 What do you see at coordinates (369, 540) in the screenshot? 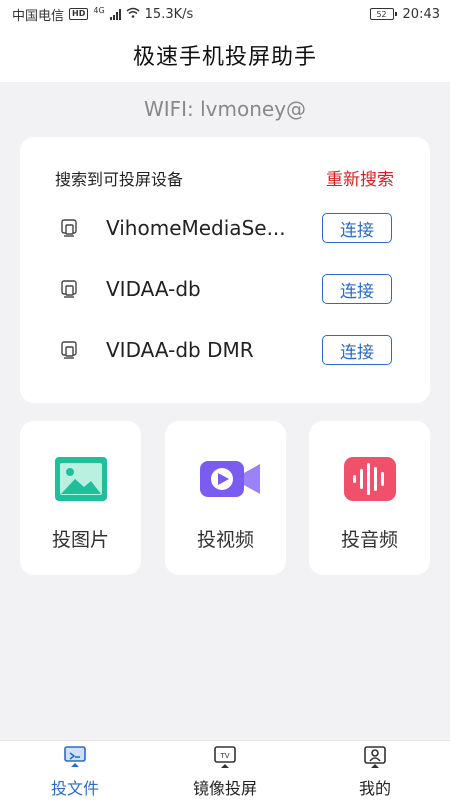
I see `cast-audio-label: 投音频` at bounding box center [369, 540].